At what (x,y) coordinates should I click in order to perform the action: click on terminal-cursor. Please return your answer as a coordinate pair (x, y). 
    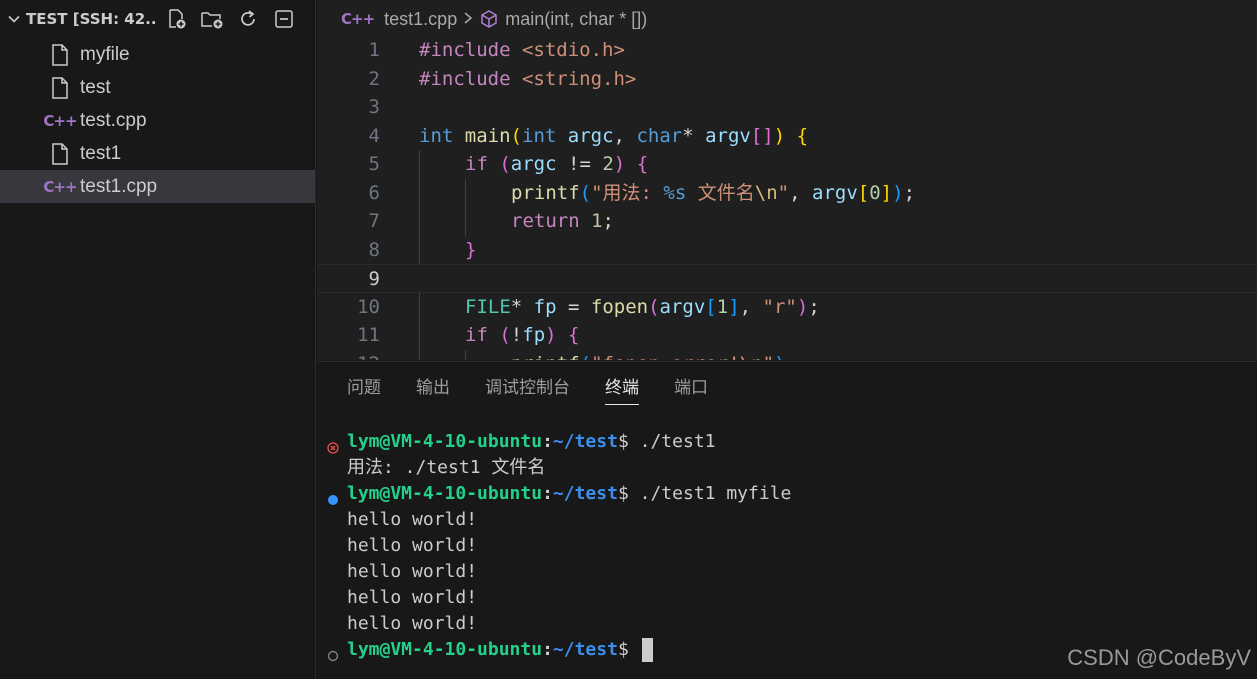
    Looking at the image, I should click on (647, 650).